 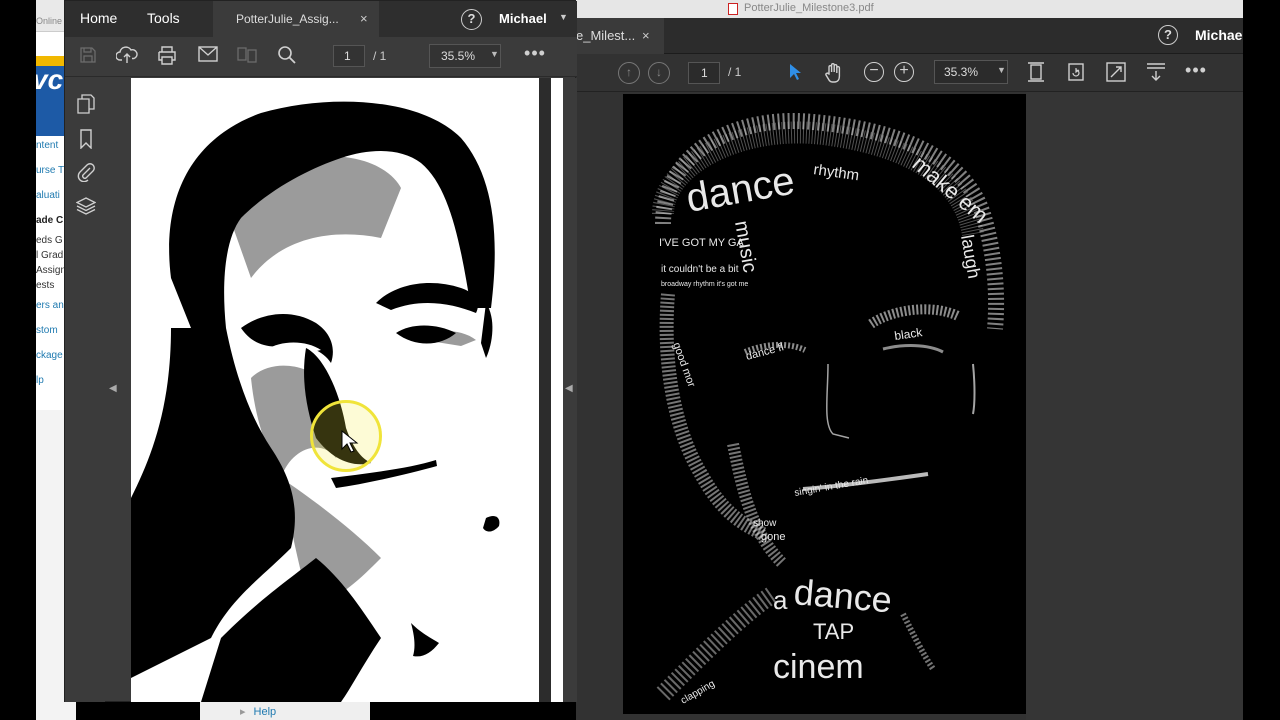 What do you see at coordinates (127, 57) in the screenshot?
I see `upload-icon` at bounding box center [127, 57].